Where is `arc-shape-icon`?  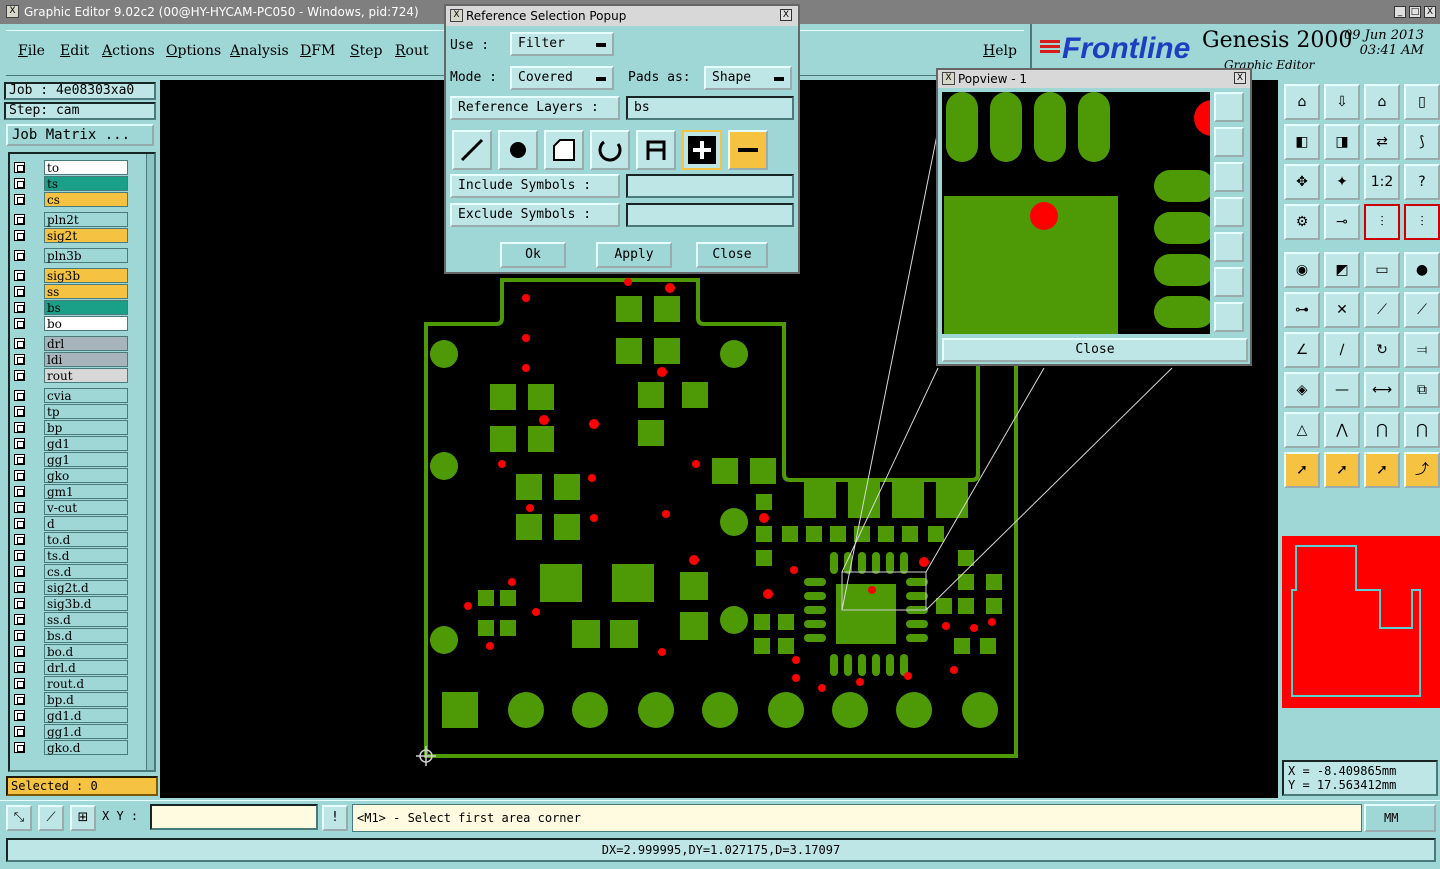
arc-shape-icon is located at coordinates (610, 150).